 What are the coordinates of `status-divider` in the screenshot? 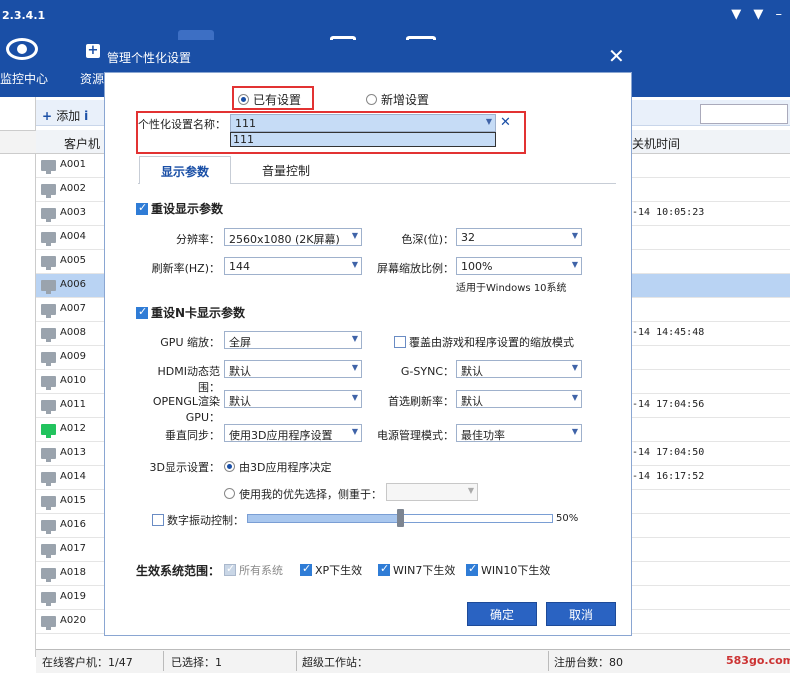 It's located at (163, 661).